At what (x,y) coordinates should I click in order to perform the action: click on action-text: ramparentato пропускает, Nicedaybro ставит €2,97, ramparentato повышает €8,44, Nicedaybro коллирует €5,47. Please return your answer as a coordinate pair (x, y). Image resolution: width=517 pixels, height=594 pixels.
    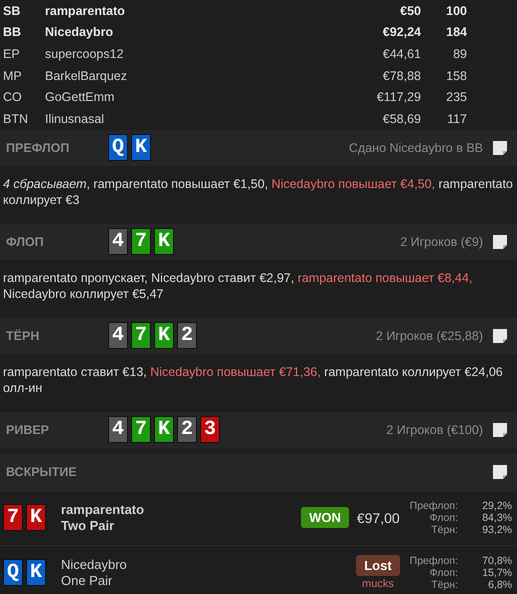
    Looking at the image, I should click on (238, 286).